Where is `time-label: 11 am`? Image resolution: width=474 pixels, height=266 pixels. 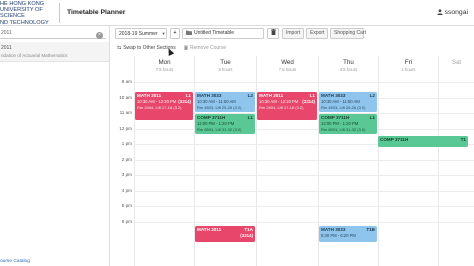
time-label: 11 am is located at coordinates (125, 112).